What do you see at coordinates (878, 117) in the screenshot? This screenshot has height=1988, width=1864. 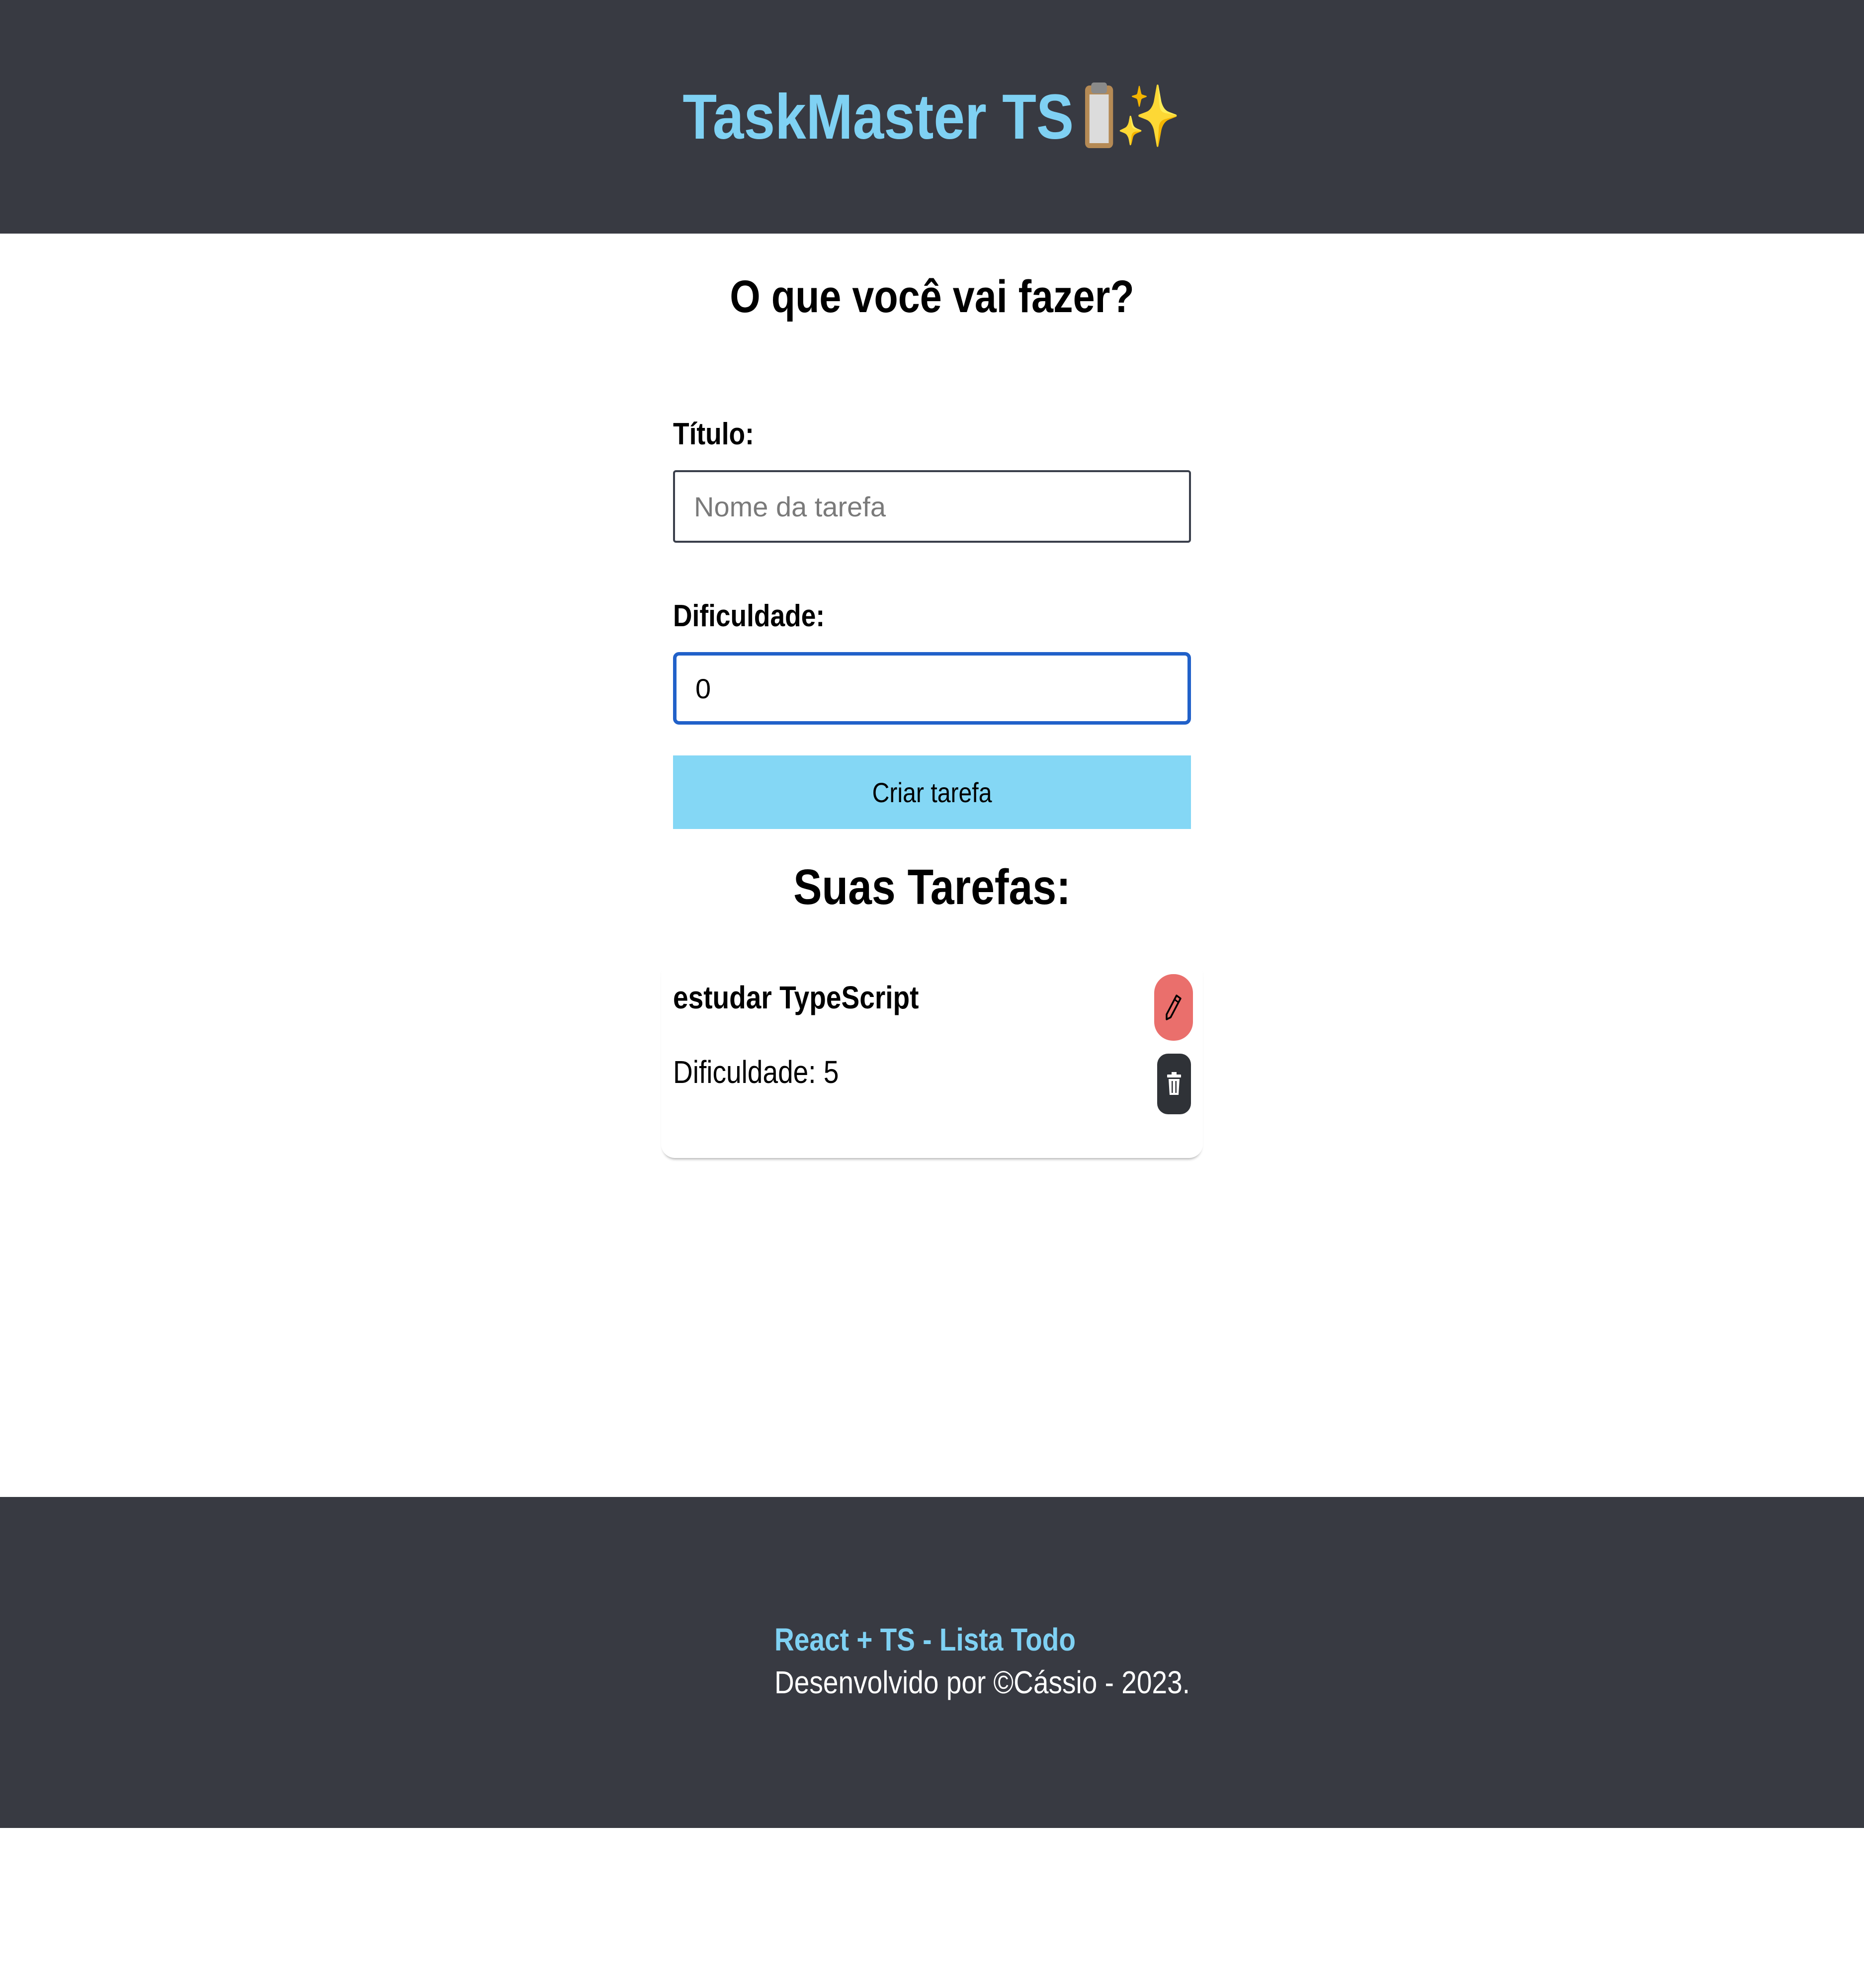 I see `app-title-text: TaskMaster TS` at bounding box center [878, 117].